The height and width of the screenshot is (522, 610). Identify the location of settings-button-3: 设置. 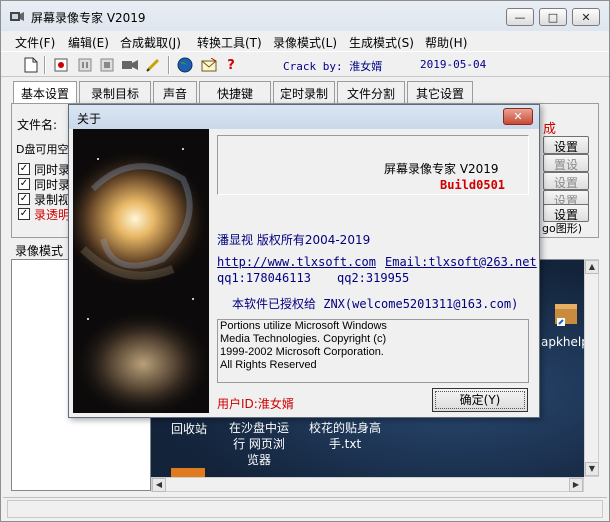
(566, 181).